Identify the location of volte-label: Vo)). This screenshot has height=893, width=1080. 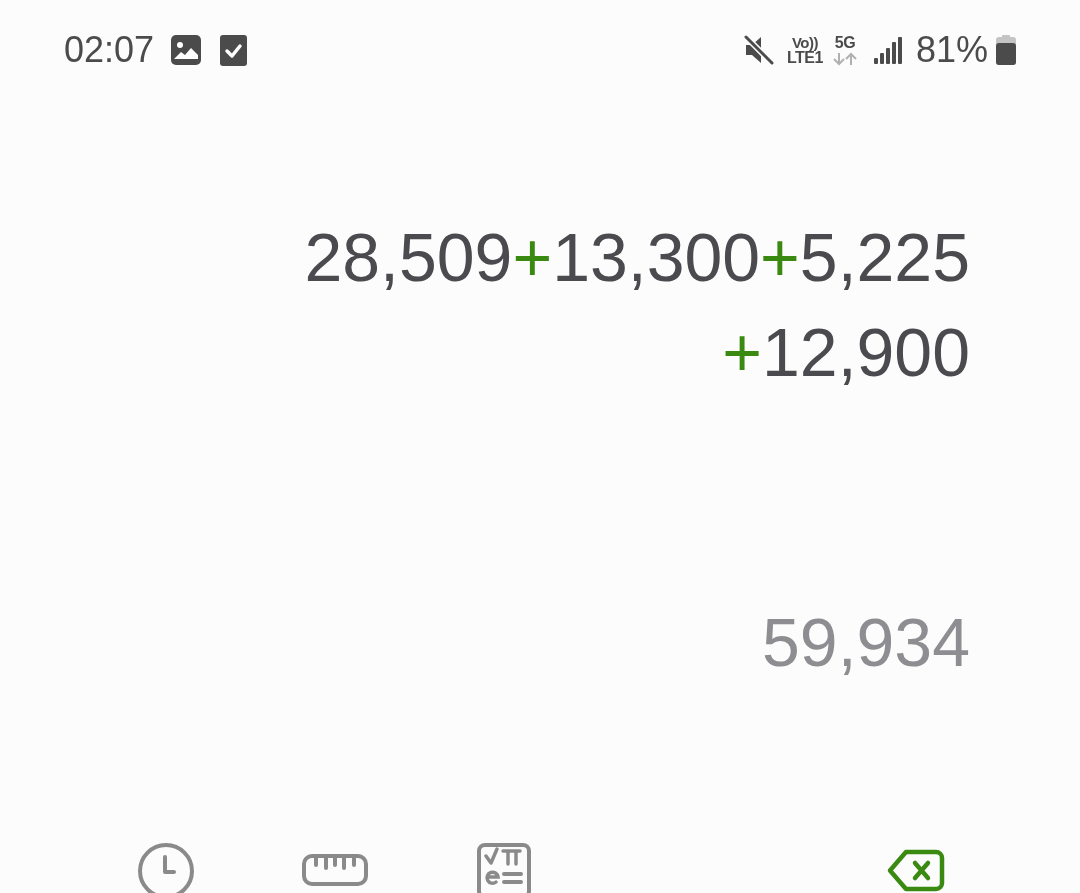
(804, 42).